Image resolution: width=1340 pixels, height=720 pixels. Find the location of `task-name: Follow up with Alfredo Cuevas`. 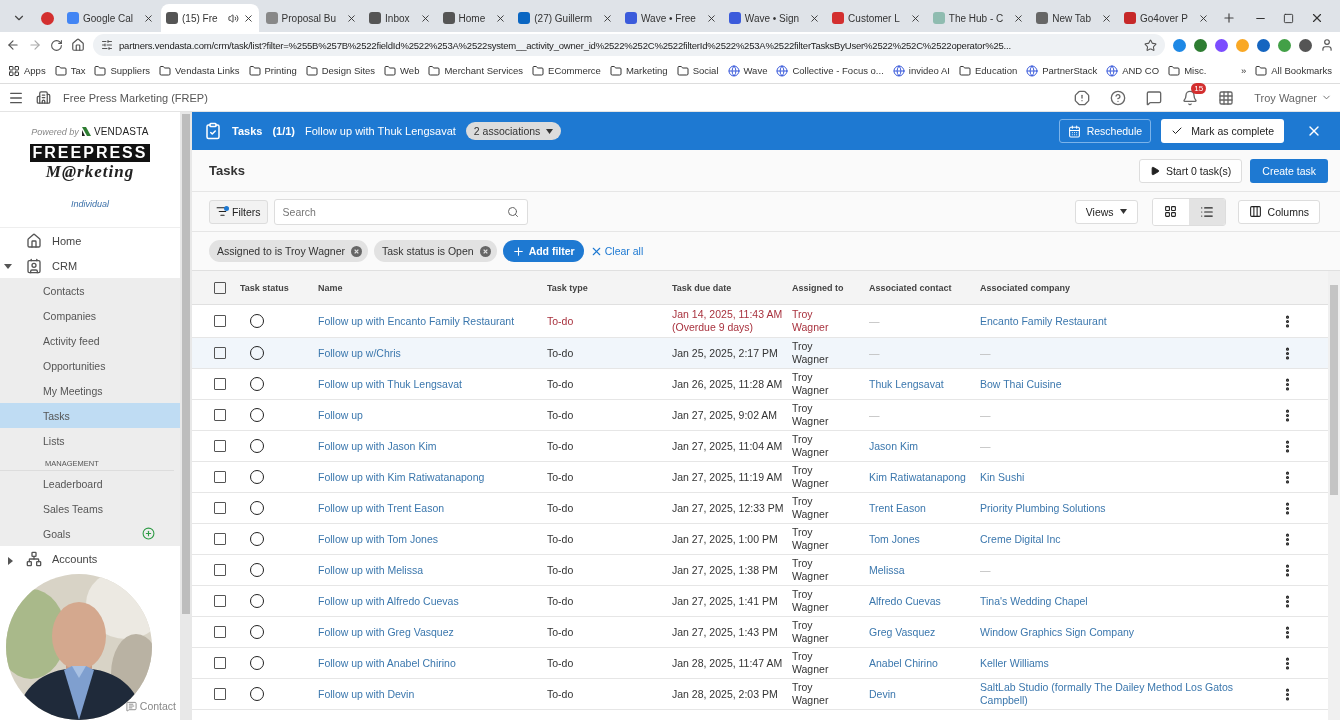

task-name: Follow up with Alfredo Cuevas is located at coordinates (388, 601).